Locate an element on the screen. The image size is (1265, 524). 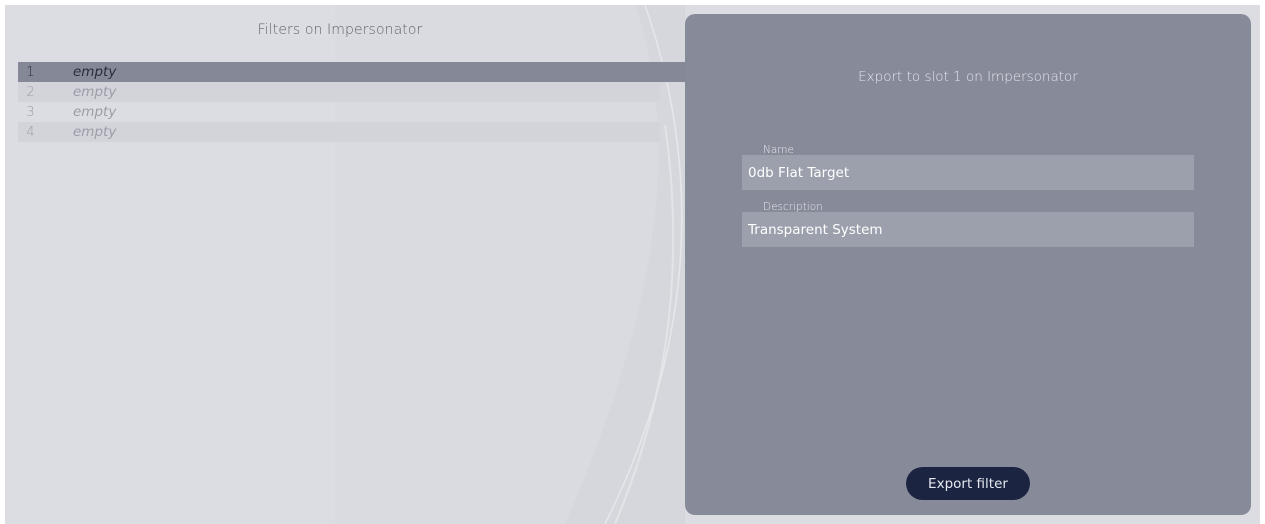
name-input is located at coordinates (968, 172).